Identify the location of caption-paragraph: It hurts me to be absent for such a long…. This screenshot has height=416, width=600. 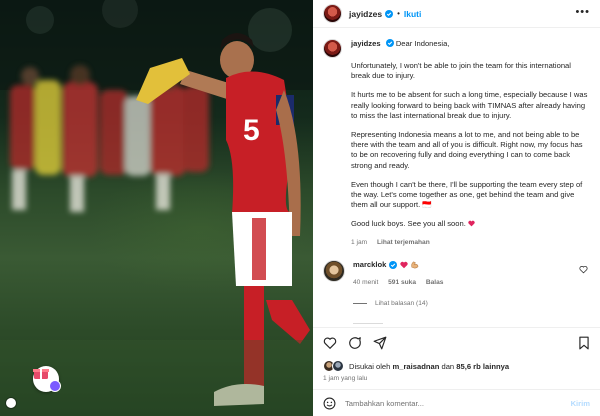
(469, 105).